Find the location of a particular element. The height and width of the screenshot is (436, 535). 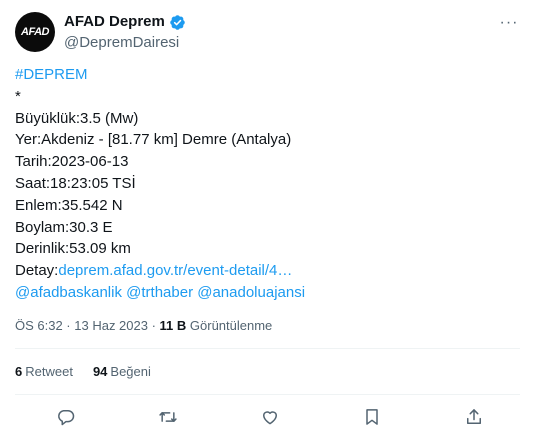

tweet-date: Tarih:2023-06-13 is located at coordinates (72, 162).